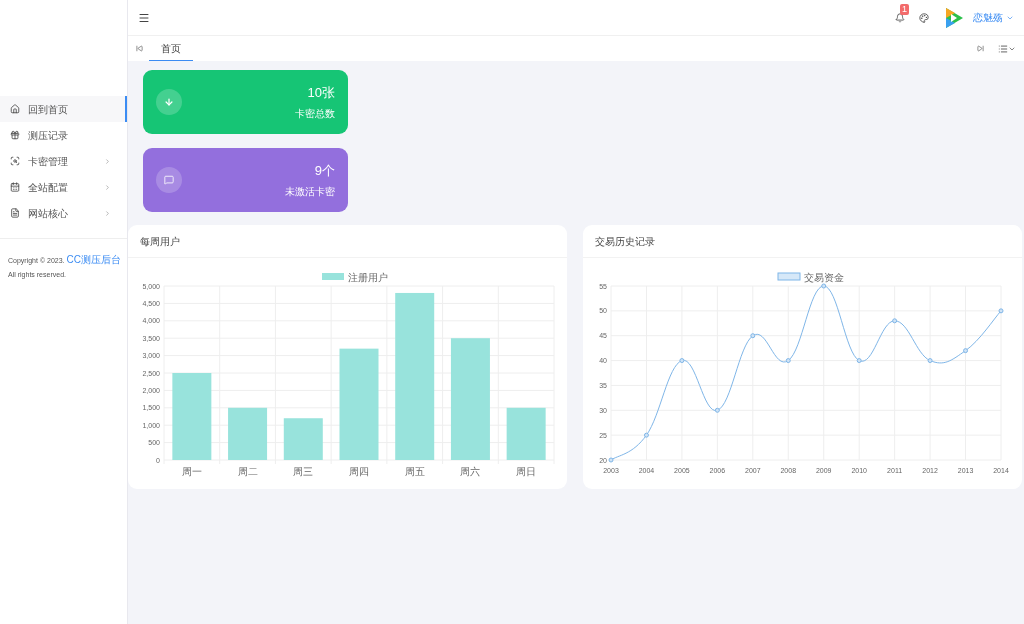  I want to click on sidebar-item: 全站配置, so click(63, 187).